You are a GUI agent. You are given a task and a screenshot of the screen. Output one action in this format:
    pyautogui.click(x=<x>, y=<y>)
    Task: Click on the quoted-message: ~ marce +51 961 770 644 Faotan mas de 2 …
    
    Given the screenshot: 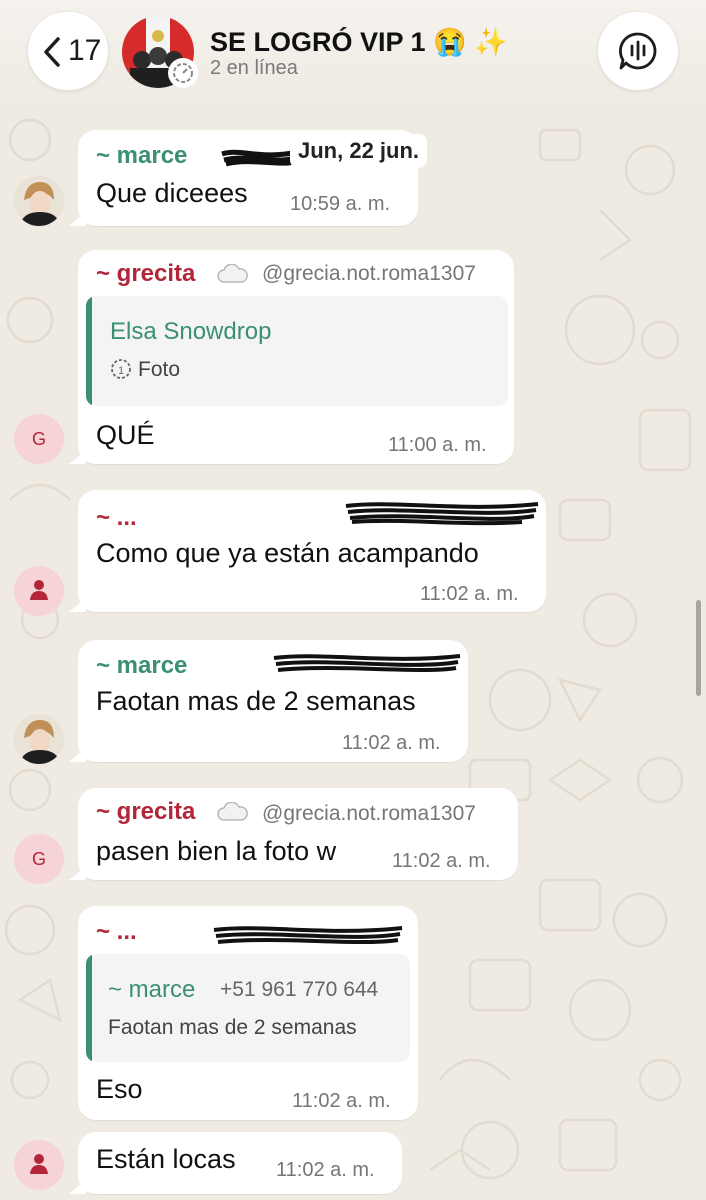 What is the action you would take?
    pyautogui.click(x=248, y=1008)
    